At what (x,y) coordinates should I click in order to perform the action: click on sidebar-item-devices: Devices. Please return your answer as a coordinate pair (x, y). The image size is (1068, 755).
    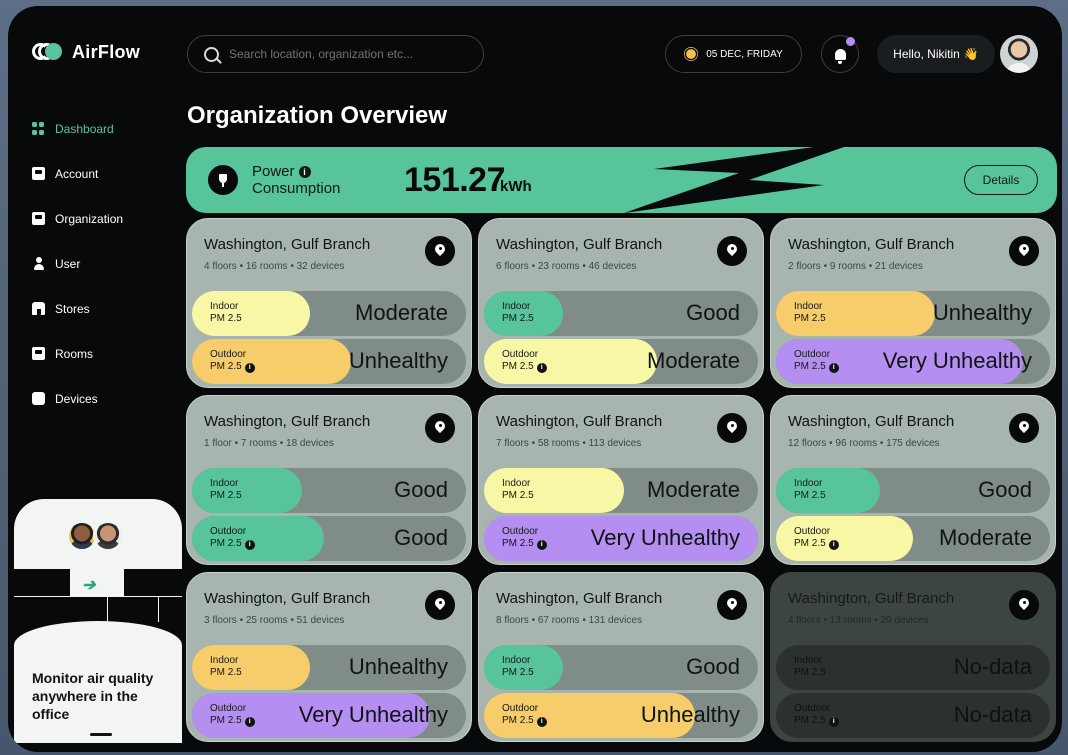
    Looking at the image, I should click on (77, 398).